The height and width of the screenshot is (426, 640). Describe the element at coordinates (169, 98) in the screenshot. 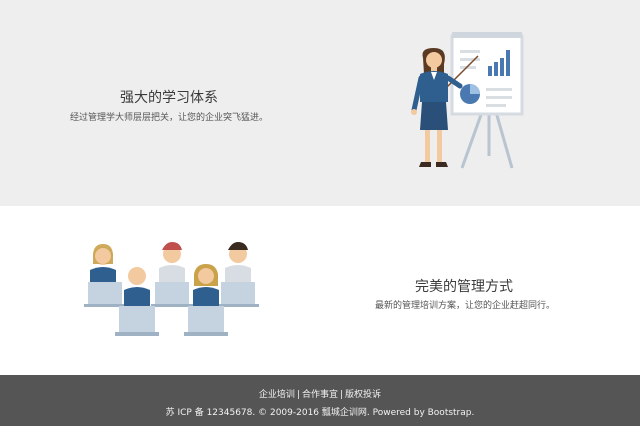

I see `learning-system-title: 强大的学习体系` at that location.